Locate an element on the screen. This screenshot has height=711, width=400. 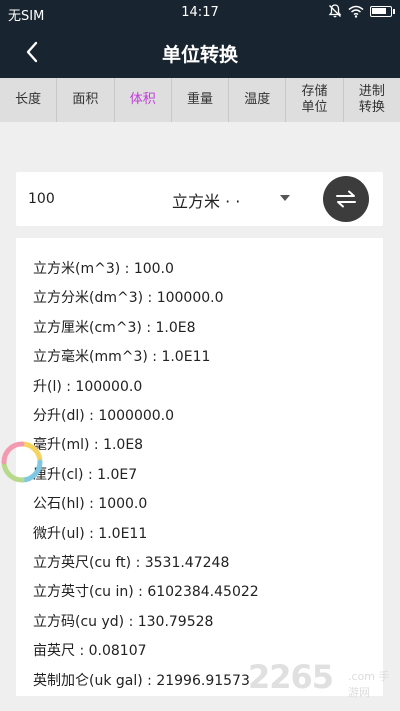
watermark-text: .com 手游网 is located at coordinates (369, 684).